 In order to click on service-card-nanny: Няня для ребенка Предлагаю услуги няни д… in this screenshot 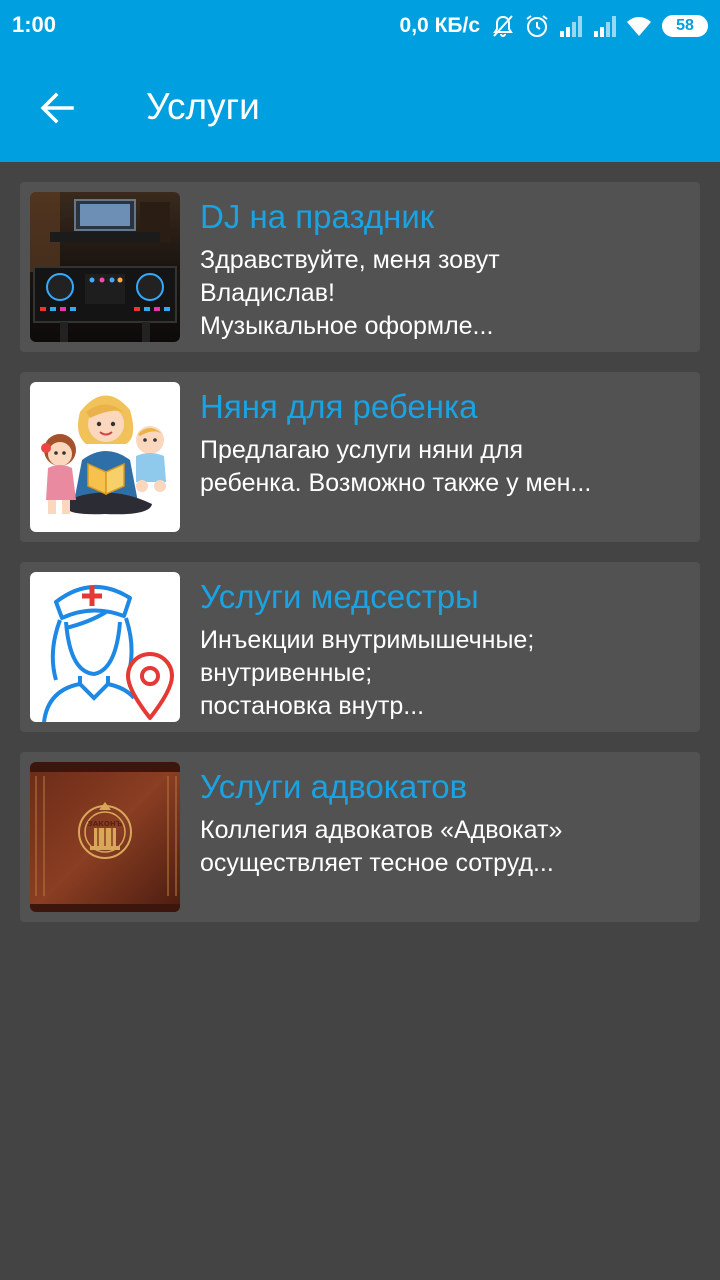, I will do `click(360, 457)`.